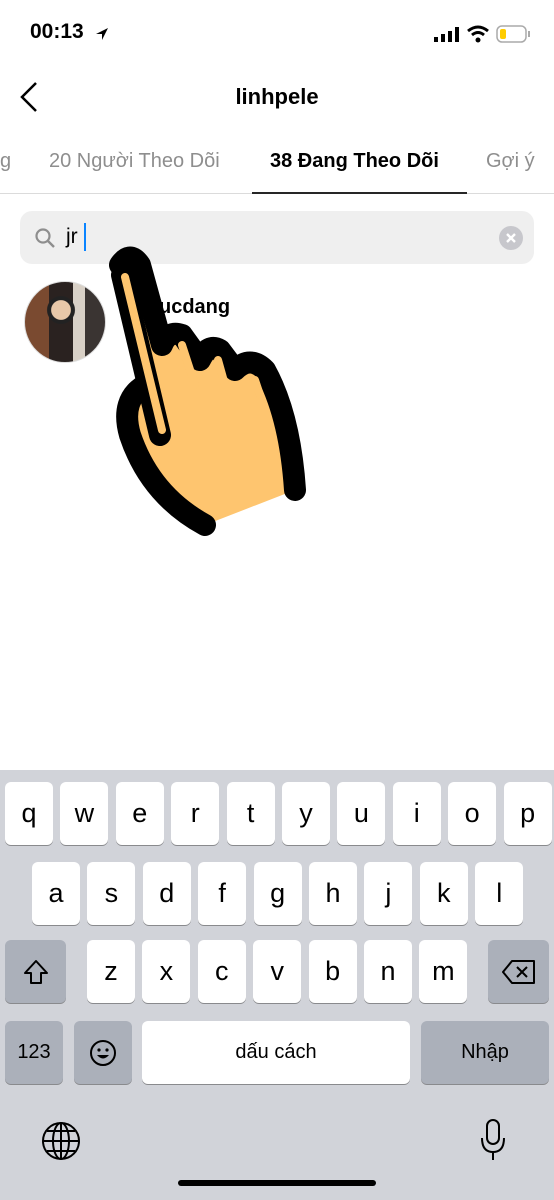 This screenshot has width=554, height=1200. Describe the element at coordinates (34, 1052) in the screenshot. I see `numbers-key: 123` at that location.